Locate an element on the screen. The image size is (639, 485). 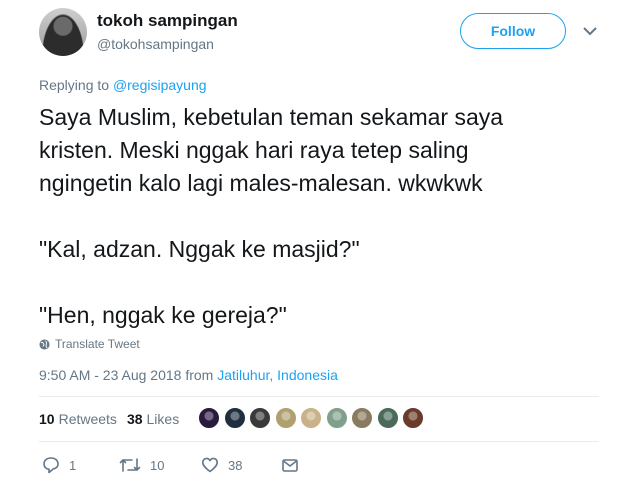
user-display-name: tokoh sampingan is located at coordinates (167, 21).